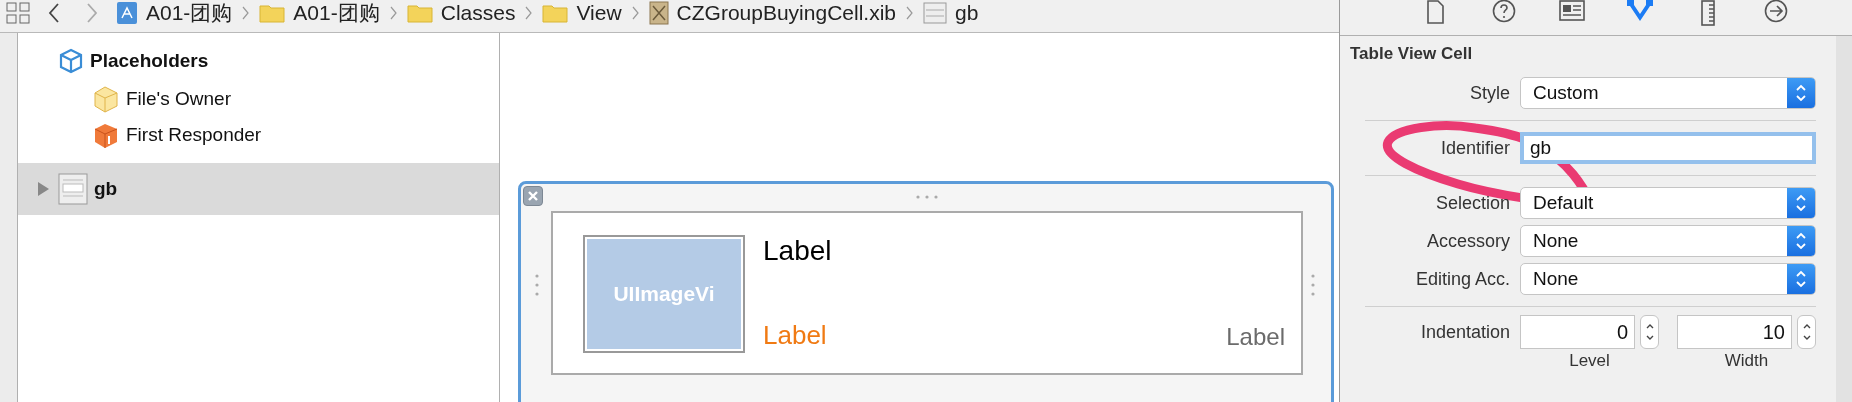 This screenshot has width=1852, height=402. What do you see at coordinates (1734, 332) in the screenshot?
I see `number-field: 10` at bounding box center [1734, 332].